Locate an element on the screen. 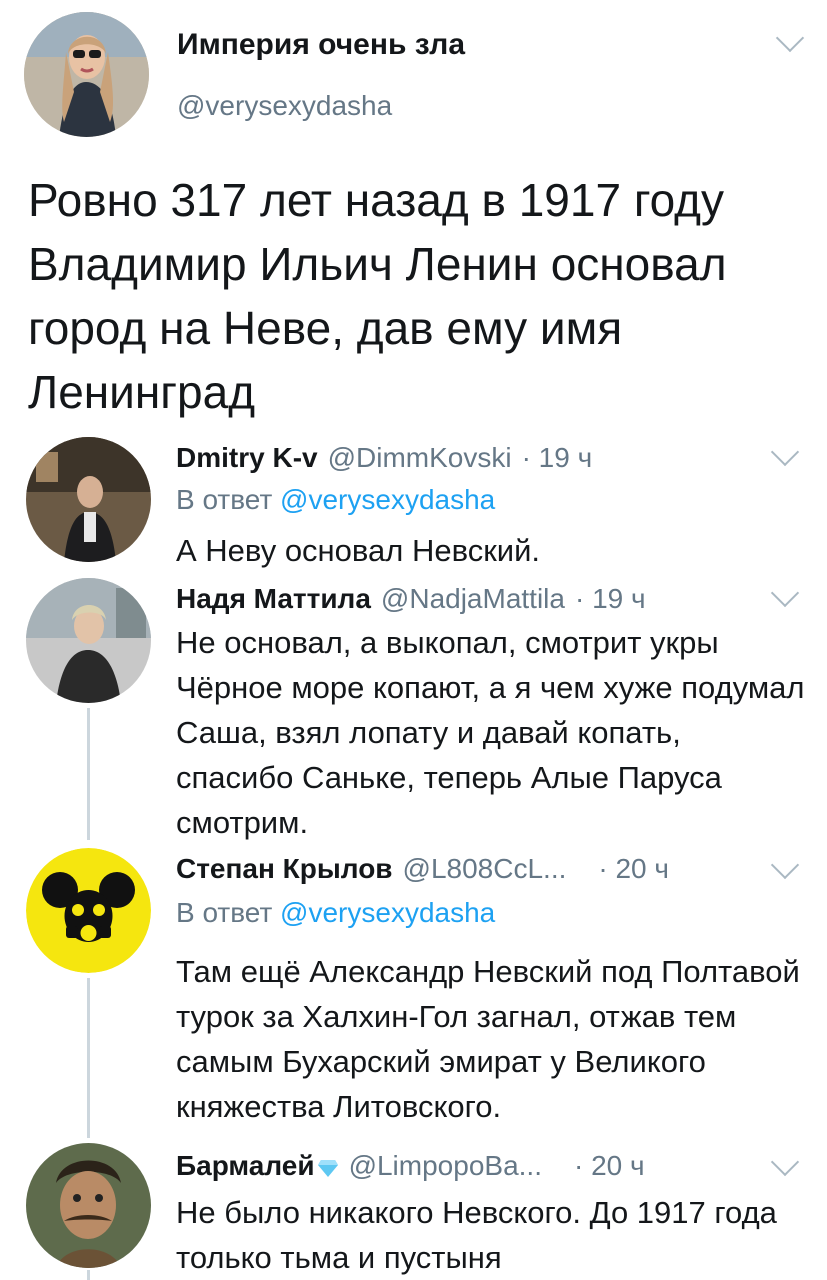 The height and width of the screenshot is (1280, 827). reply-display-name: Степан Крылов is located at coordinates (284, 869).